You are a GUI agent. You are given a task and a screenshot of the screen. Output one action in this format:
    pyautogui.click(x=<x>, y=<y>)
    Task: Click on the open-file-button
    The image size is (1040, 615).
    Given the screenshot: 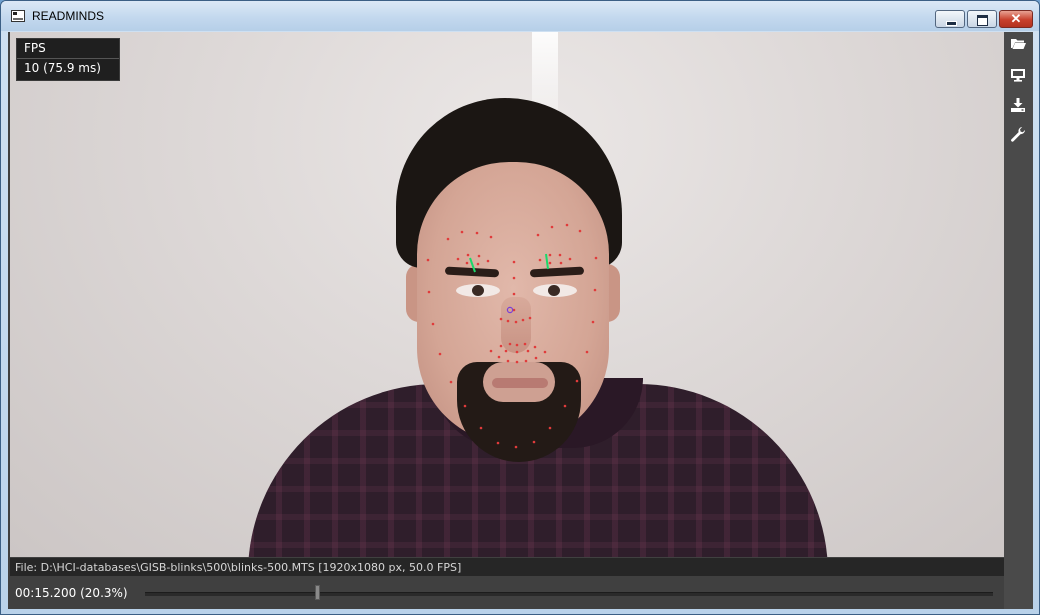 What is the action you would take?
    pyautogui.click(x=1018, y=44)
    